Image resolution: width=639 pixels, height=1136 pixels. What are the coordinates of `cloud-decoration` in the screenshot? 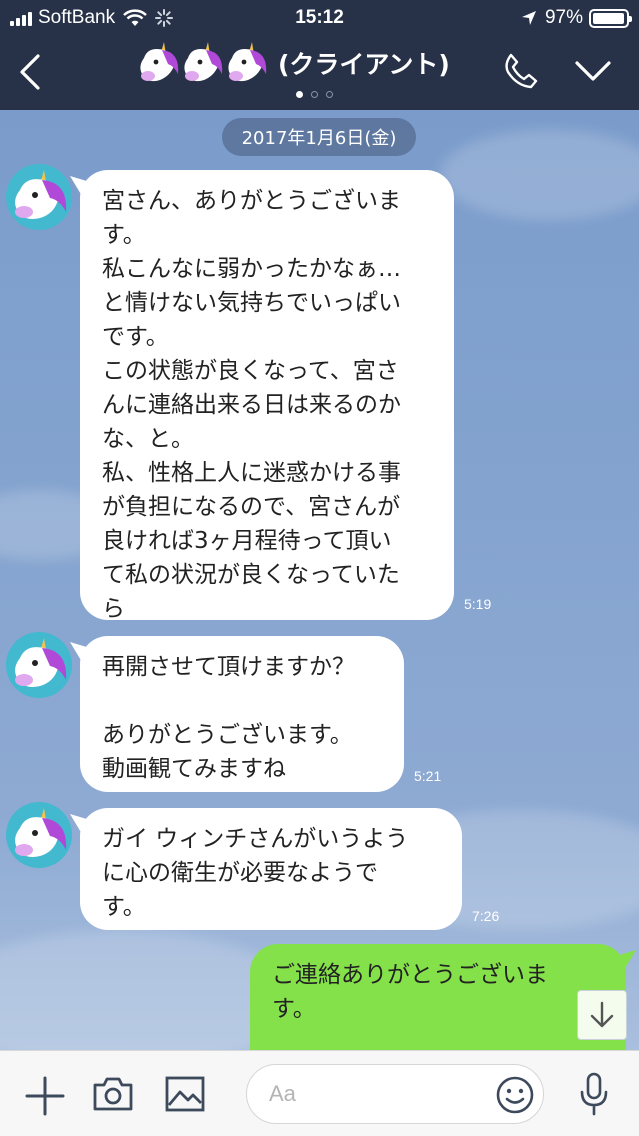 It's located at (539, 175).